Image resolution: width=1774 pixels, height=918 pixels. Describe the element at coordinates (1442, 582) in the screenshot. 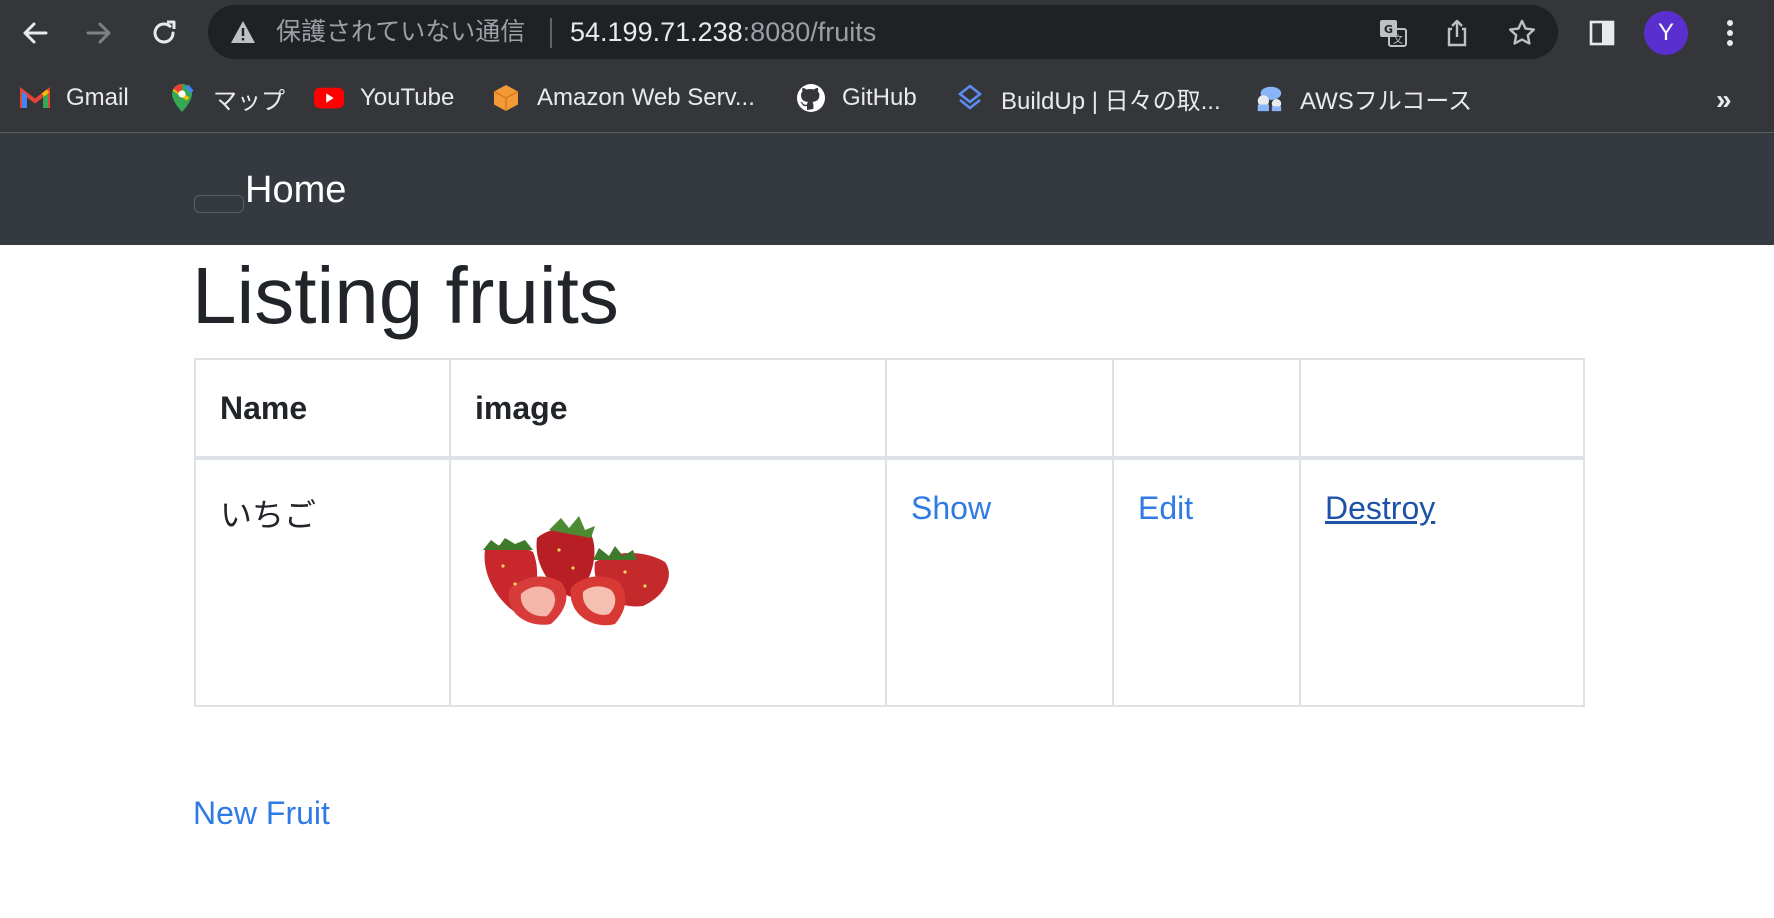

I see `destroy-cell: Destroy` at that location.